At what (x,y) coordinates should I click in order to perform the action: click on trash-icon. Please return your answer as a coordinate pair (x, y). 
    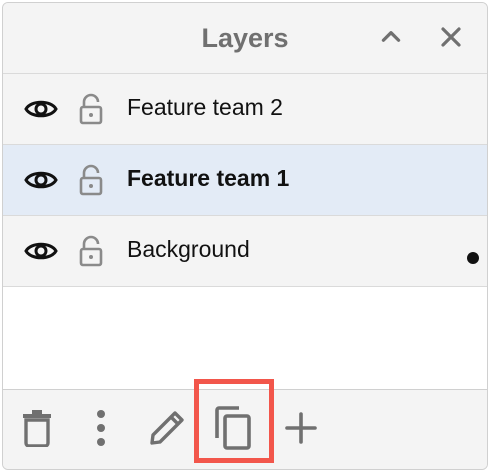
    Looking at the image, I should click on (37, 428).